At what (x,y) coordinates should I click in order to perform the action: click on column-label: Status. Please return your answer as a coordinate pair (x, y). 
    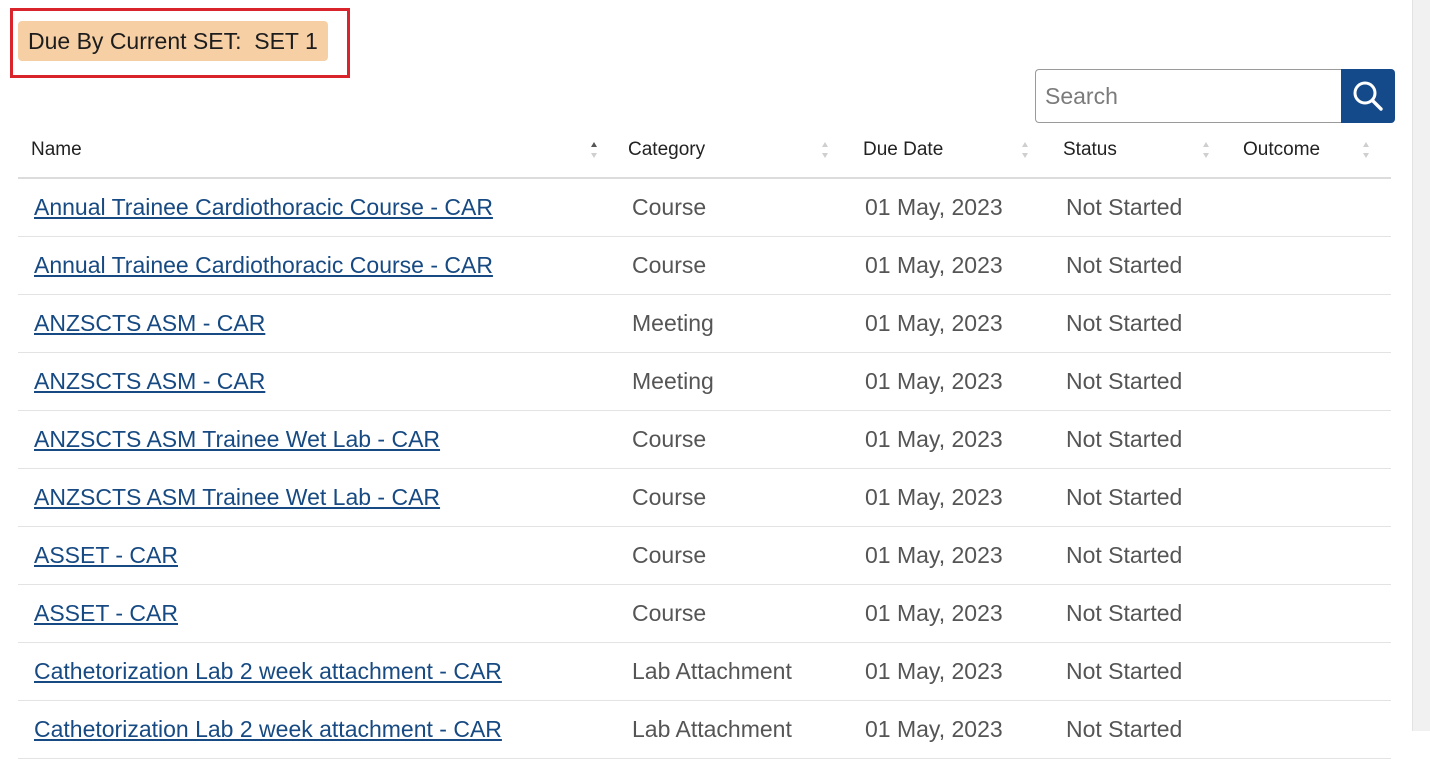
    Looking at the image, I should click on (1090, 149).